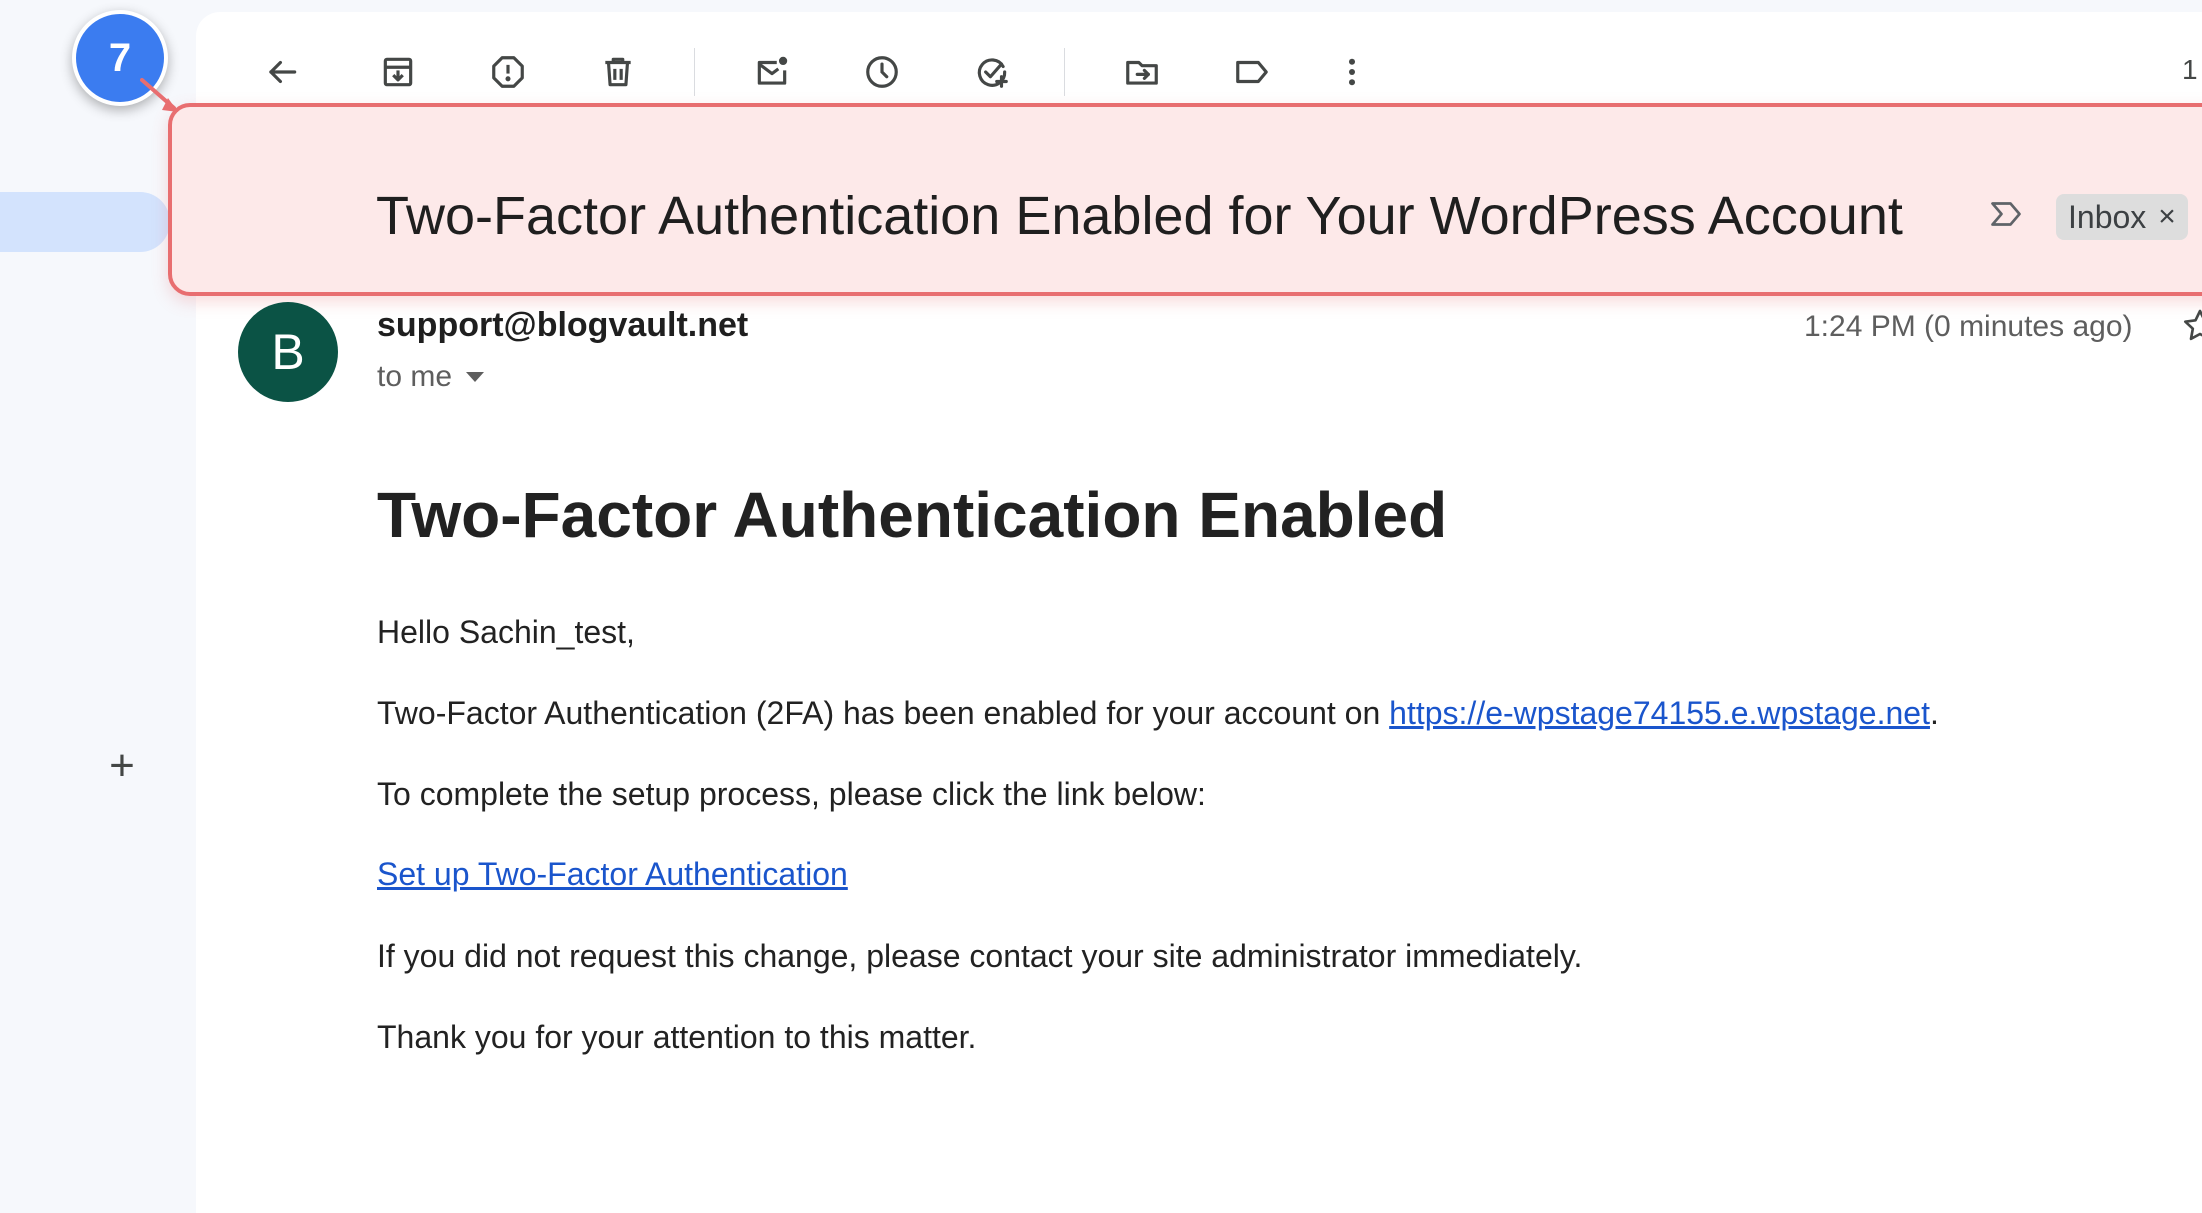 Image resolution: width=2202 pixels, height=1213 pixels. I want to click on email-timestamp: 1:24 PM (0 minutes ago), so click(1968, 326).